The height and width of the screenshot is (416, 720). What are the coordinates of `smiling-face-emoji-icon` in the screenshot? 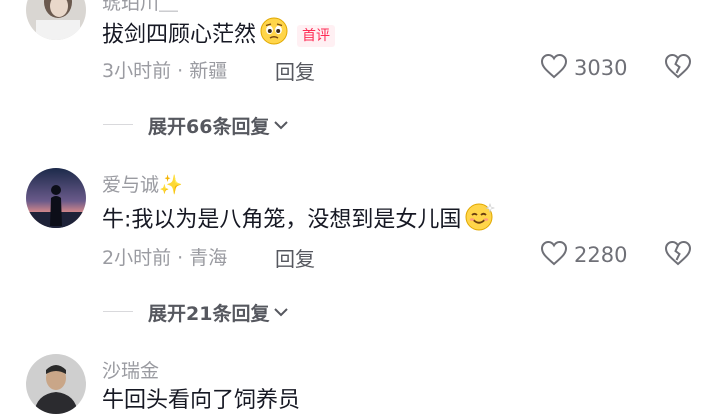 It's located at (480, 220).